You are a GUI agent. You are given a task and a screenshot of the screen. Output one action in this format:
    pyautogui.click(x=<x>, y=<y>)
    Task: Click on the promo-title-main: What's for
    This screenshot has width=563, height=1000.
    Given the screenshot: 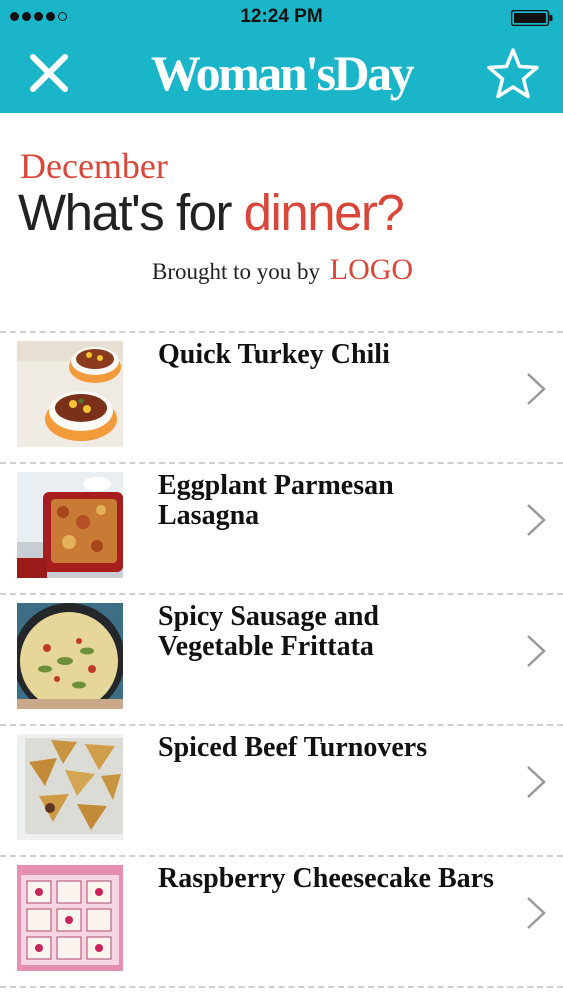 What is the action you would take?
    pyautogui.click(x=131, y=212)
    